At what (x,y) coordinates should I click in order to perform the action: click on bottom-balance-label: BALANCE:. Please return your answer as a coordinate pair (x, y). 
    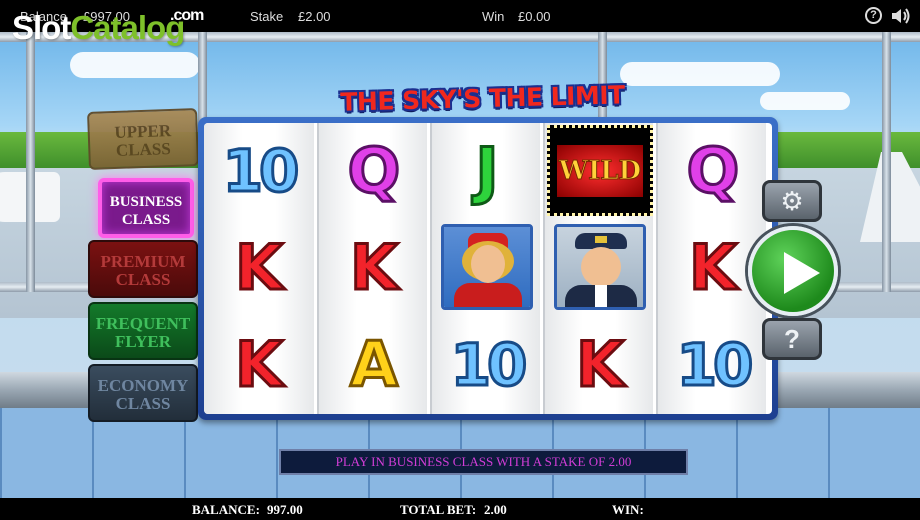
    Looking at the image, I should click on (226, 509).